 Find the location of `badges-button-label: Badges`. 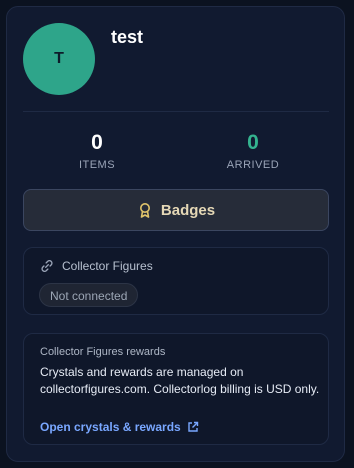

badges-button-label: Badges is located at coordinates (188, 210).